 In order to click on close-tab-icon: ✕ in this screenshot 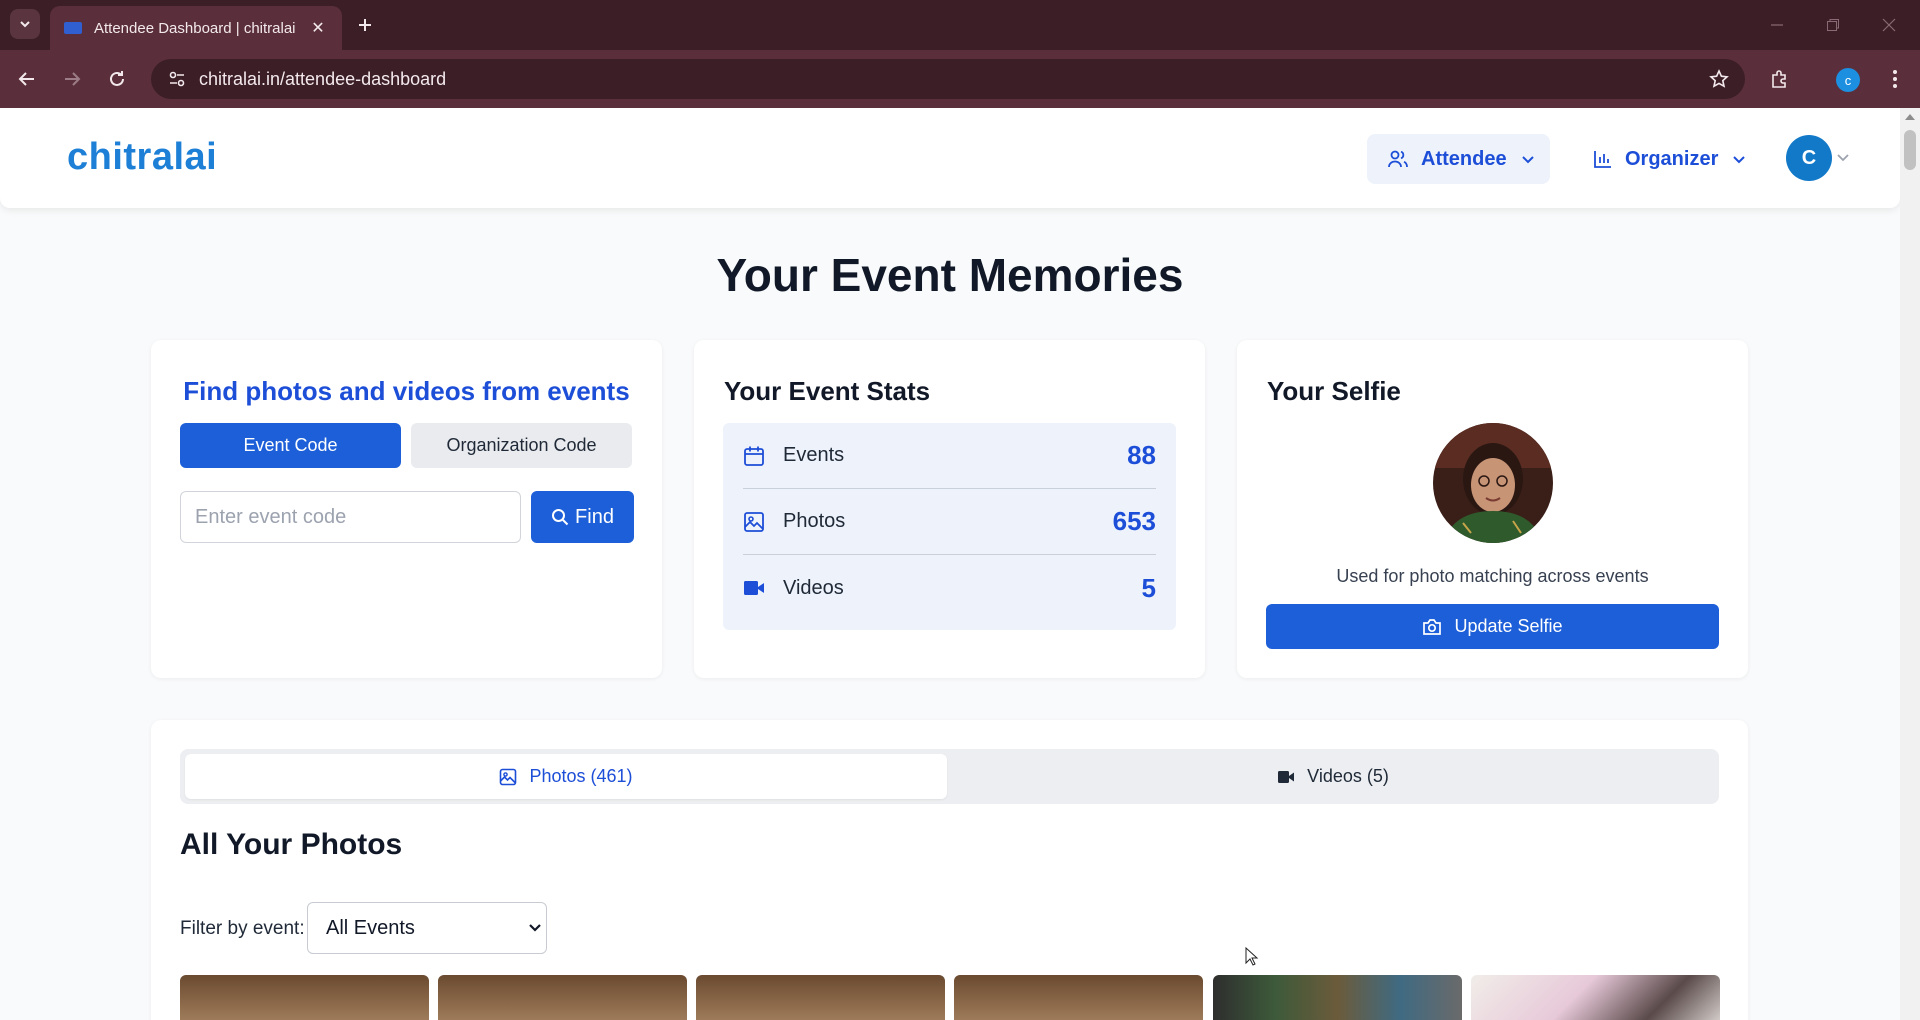, I will do `click(318, 28)`.